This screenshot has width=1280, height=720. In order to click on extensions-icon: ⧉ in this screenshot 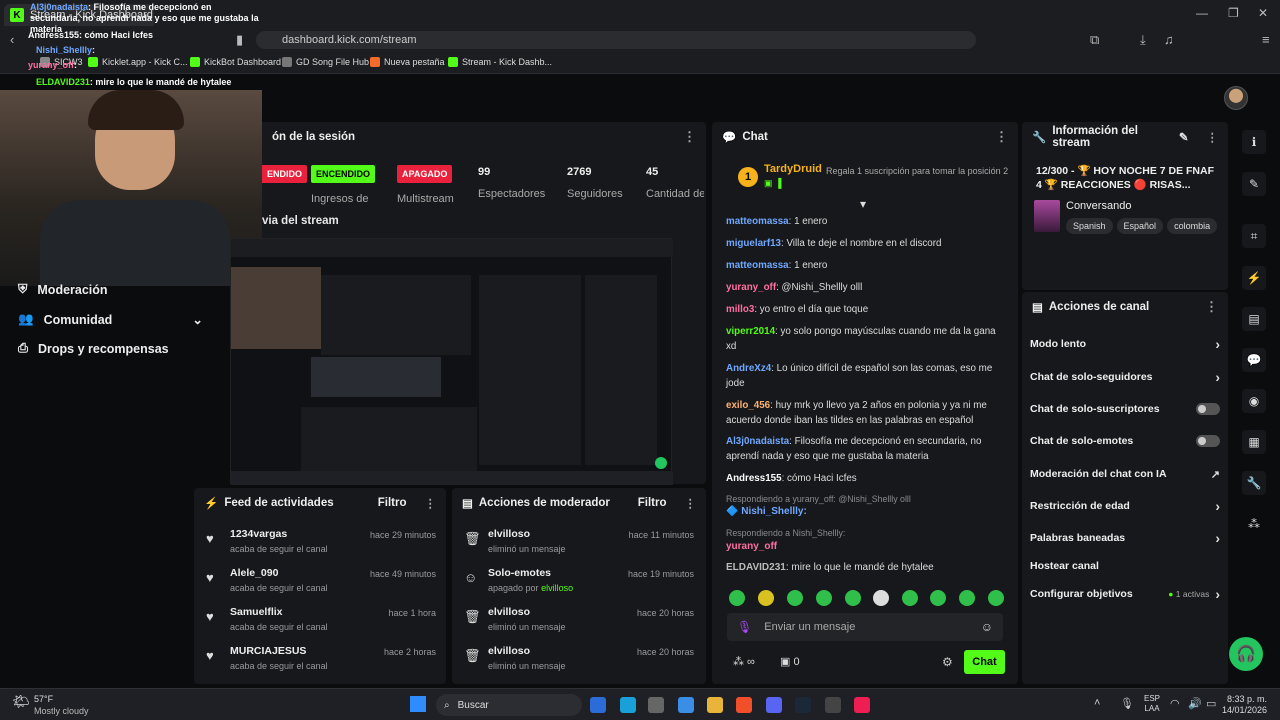, I will do `click(1094, 40)`.